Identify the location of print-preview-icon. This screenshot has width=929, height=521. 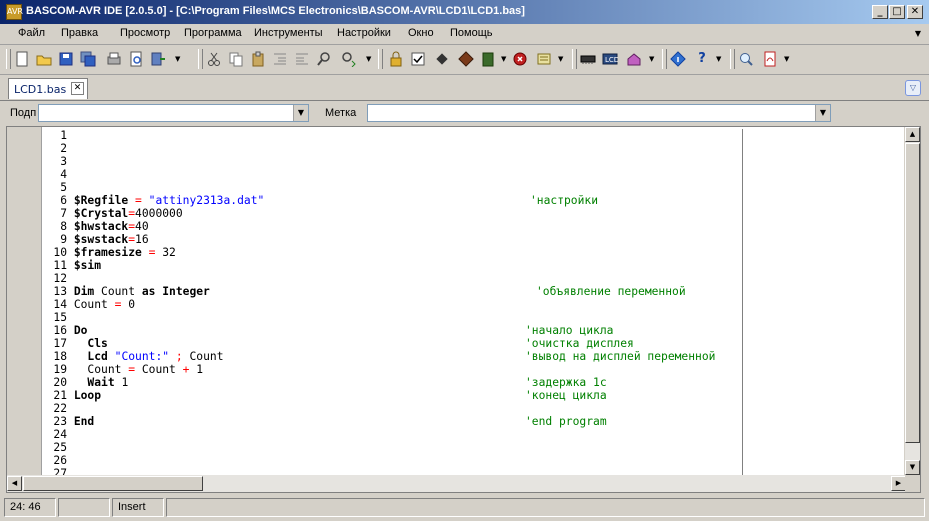
(136, 59).